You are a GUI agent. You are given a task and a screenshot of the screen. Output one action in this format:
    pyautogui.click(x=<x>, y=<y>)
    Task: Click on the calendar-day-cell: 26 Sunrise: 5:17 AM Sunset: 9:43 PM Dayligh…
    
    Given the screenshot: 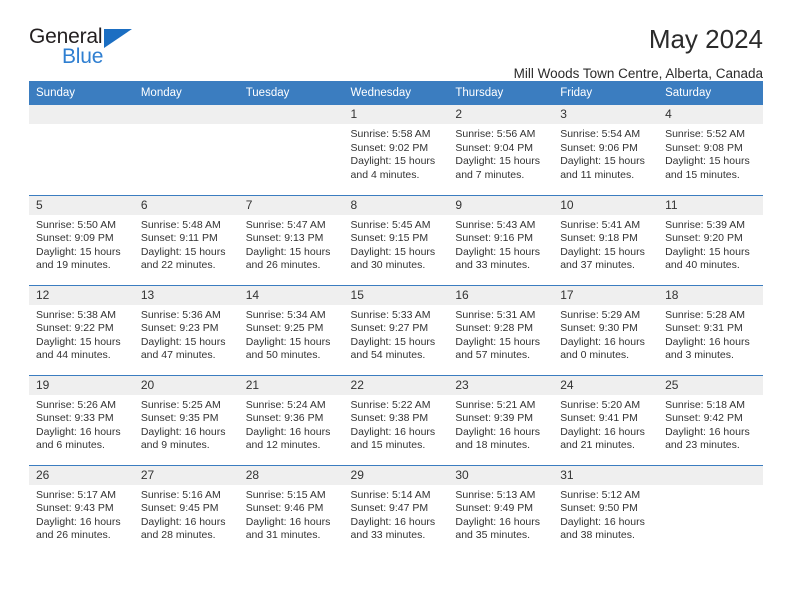 What is the action you would take?
    pyautogui.click(x=81, y=509)
    